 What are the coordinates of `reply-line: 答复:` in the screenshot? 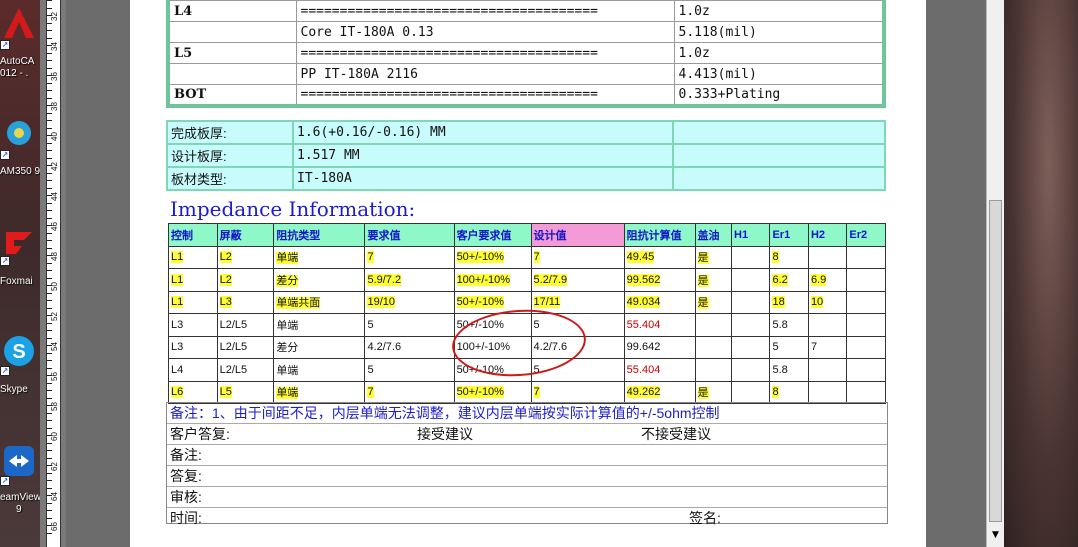 It's located at (527, 476).